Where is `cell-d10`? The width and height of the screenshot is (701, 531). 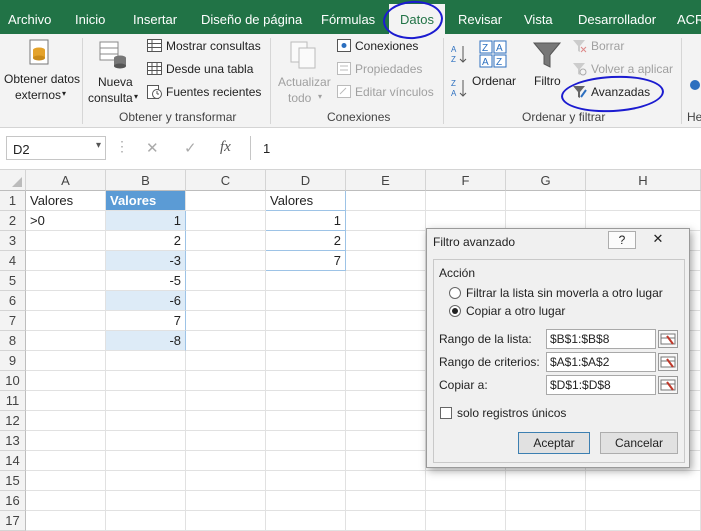
cell-d10 is located at coordinates (306, 381).